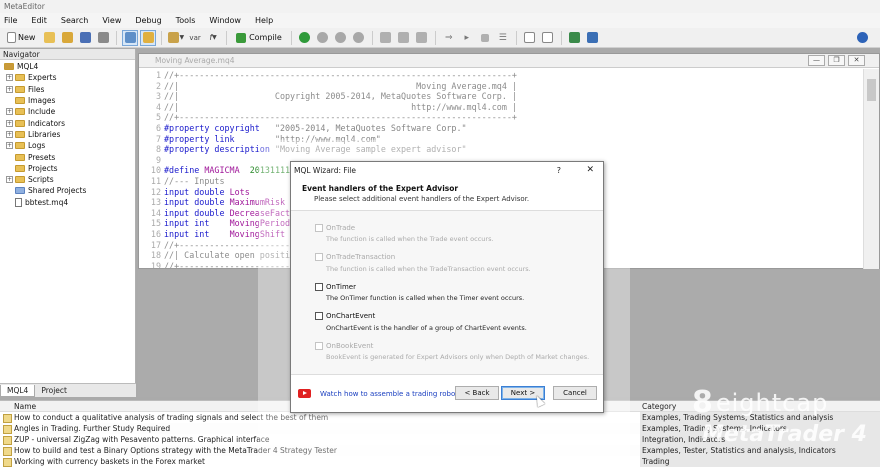  Describe the element at coordinates (590, 170) in the screenshot. I see `close-icon: ✕` at that location.